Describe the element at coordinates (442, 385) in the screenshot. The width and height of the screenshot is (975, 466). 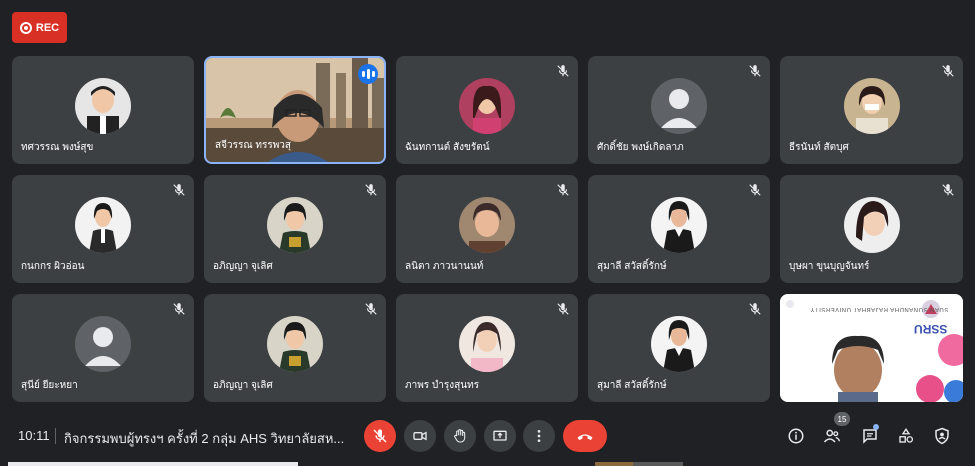
I see `participant-name: ภาพร บำรุงสุนทร` at that location.